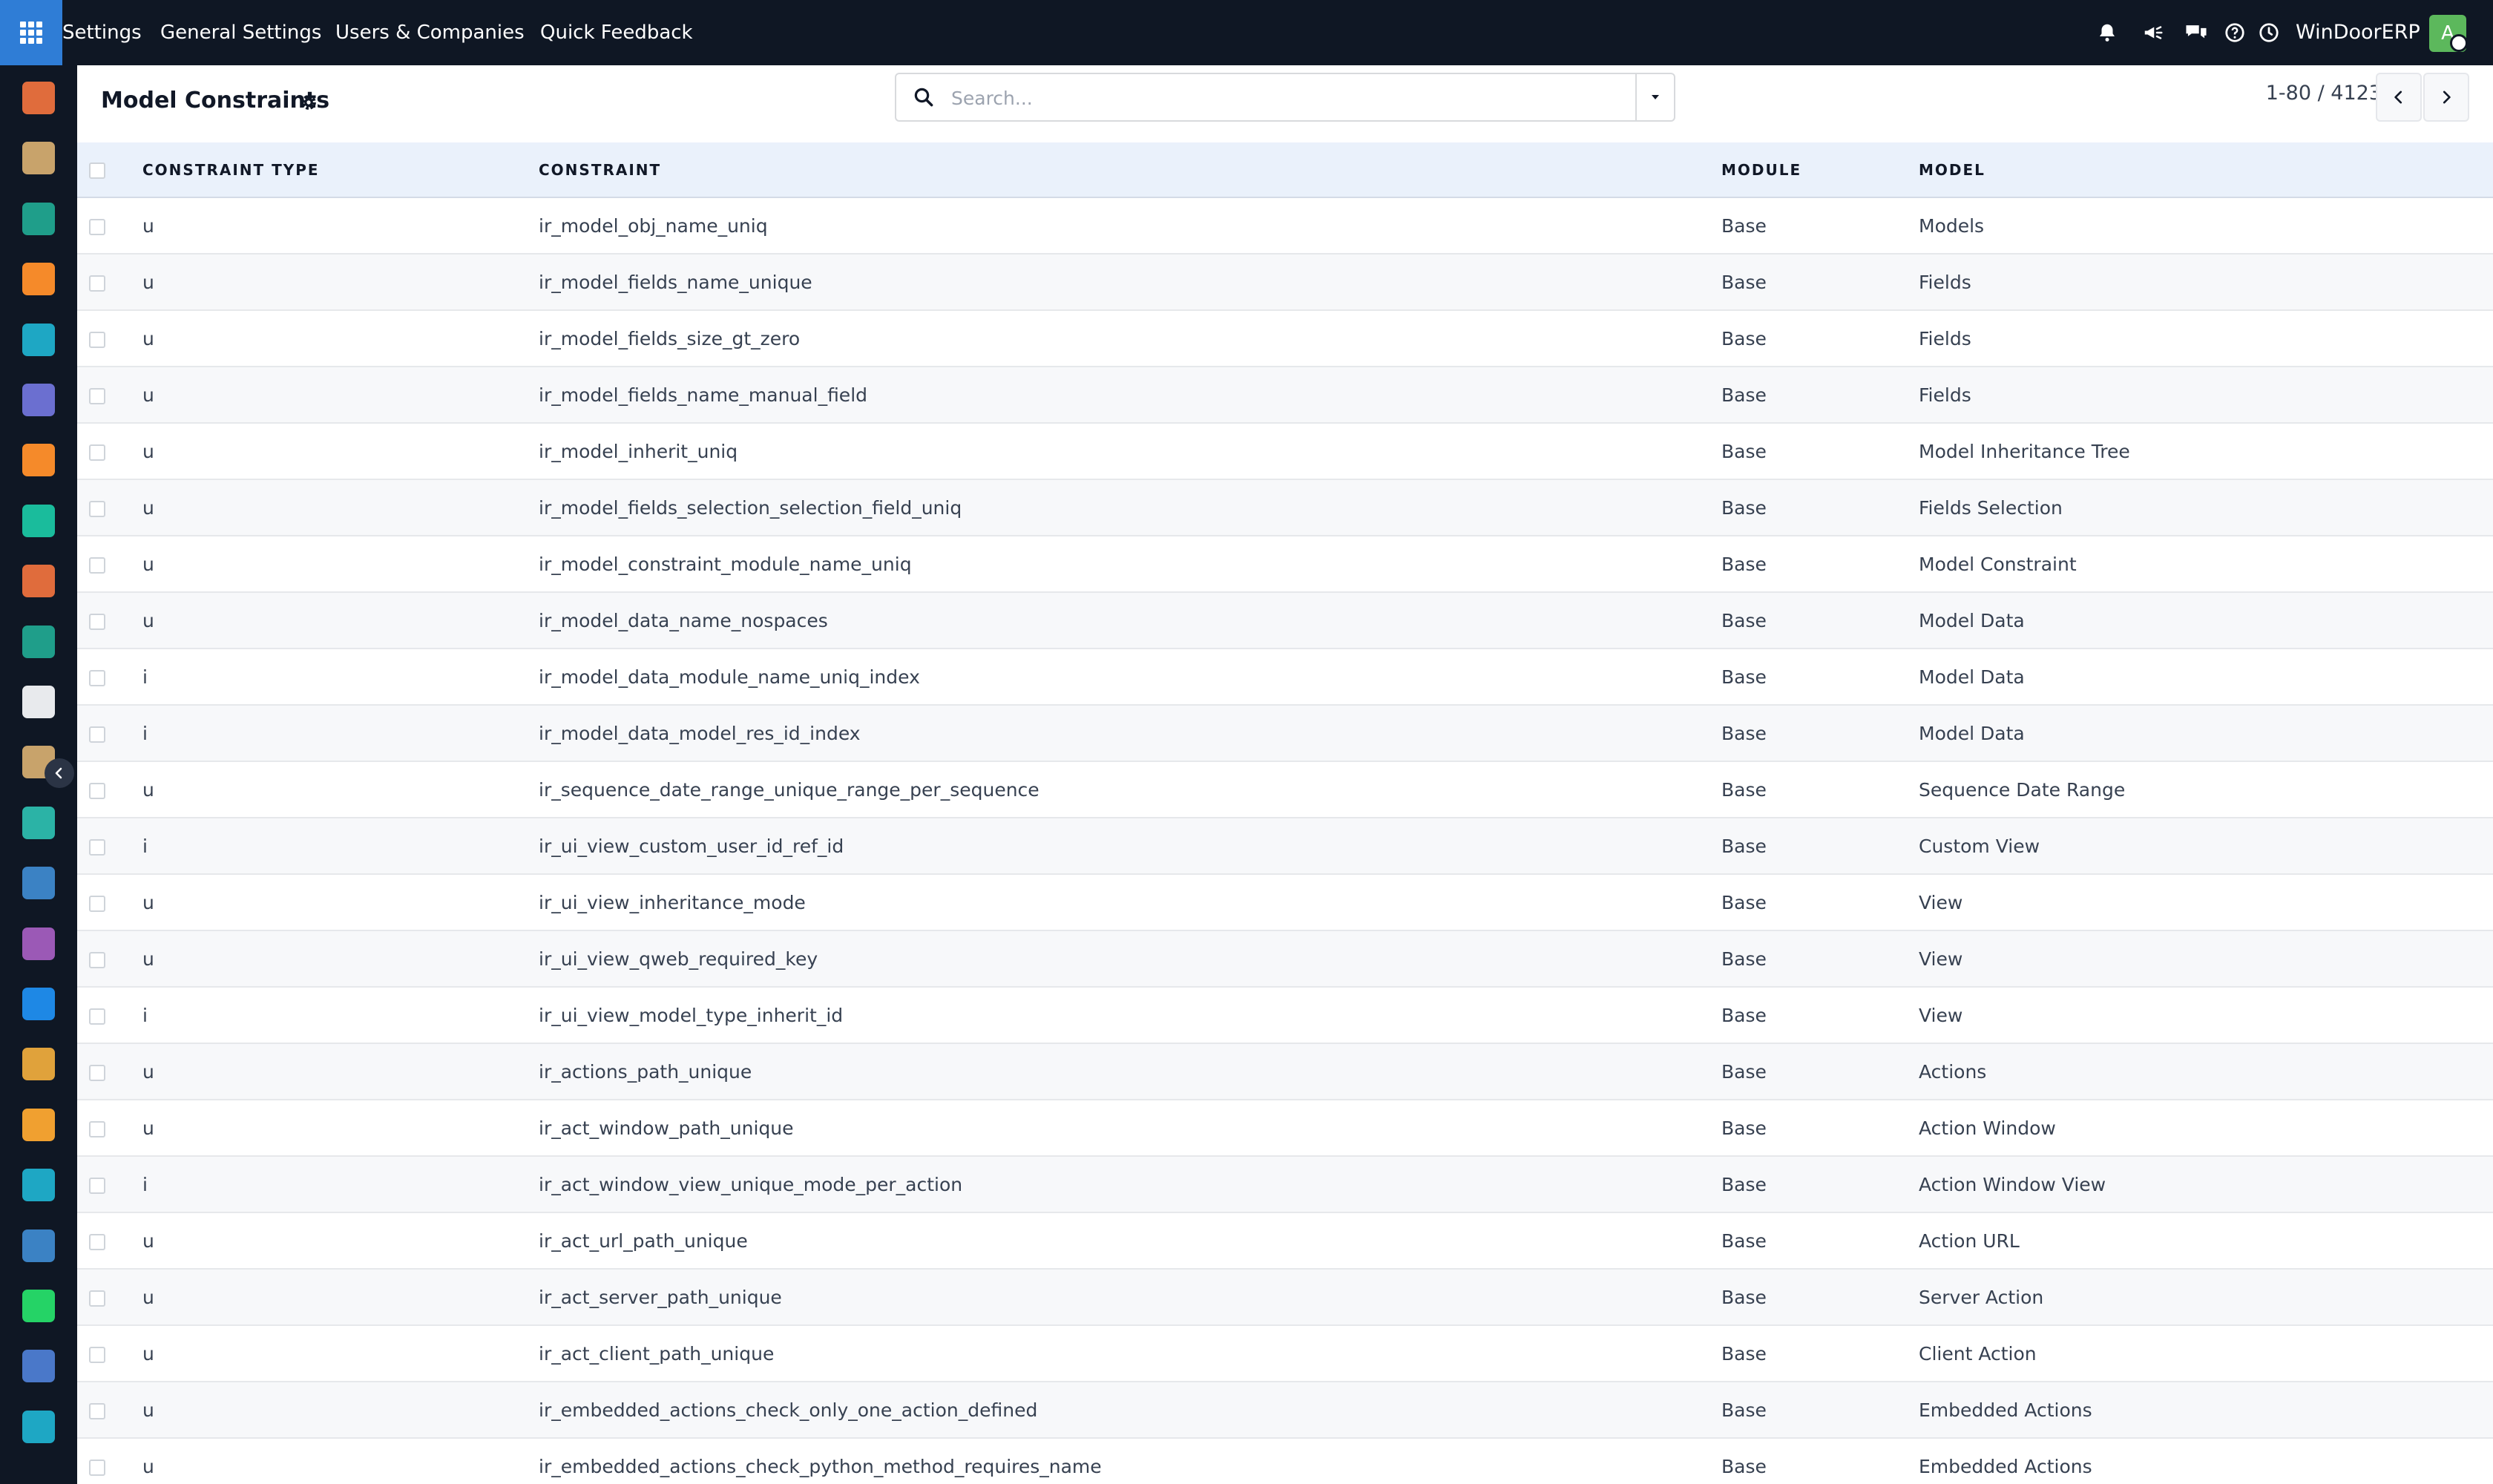 The width and height of the screenshot is (2493, 1484). Describe the element at coordinates (2234, 32) in the screenshot. I see `help-icon` at that location.